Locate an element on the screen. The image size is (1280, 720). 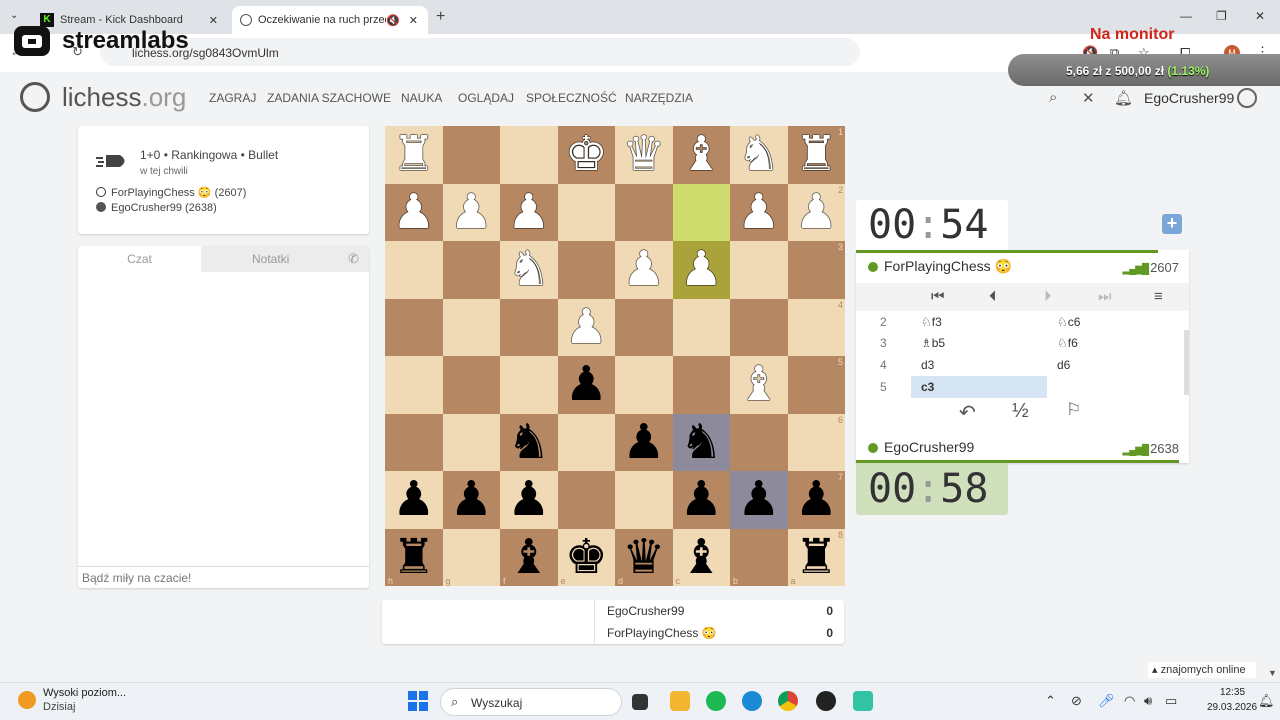
friends-online-button: ▴ znajomych online is located at coordinates (1202, 670).